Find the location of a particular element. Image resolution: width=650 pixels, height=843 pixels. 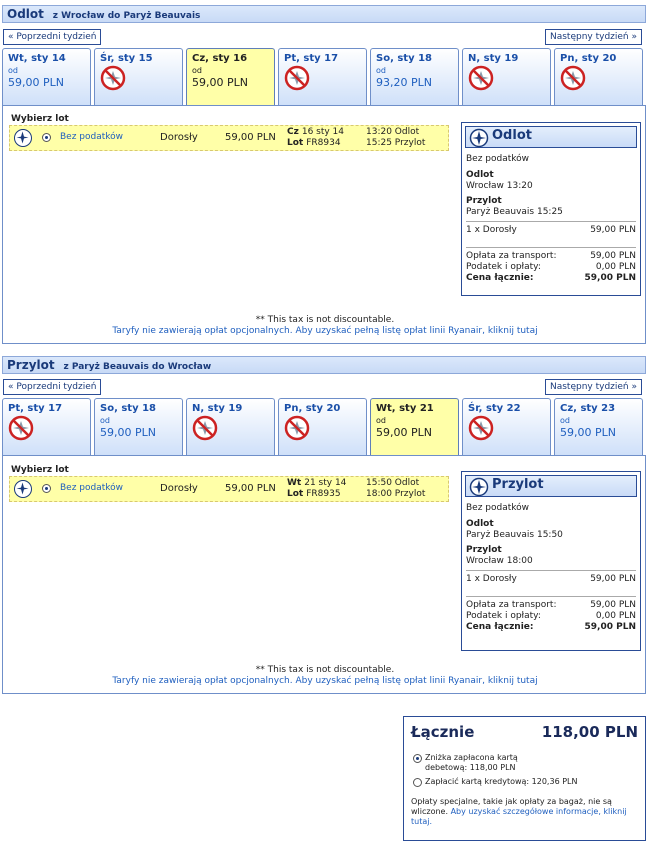

outbound-summary-dep-label: Odlot is located at coordinates (480, 175).